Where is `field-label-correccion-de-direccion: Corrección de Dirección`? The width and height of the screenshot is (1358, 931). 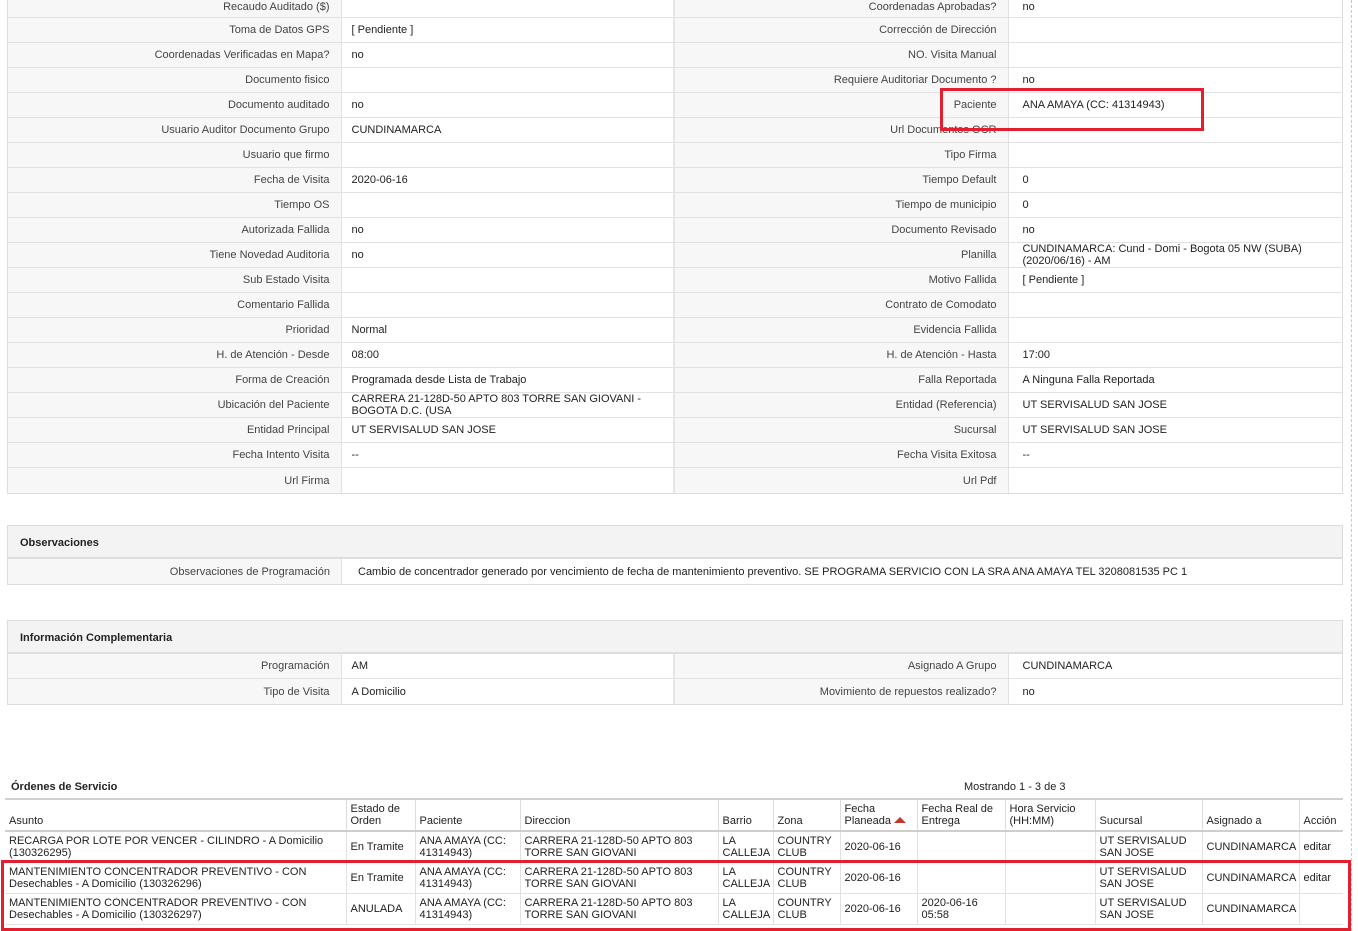 field-label-correccion-de-direccion: Corrección de Dirección is located at coordinates (842, 30).